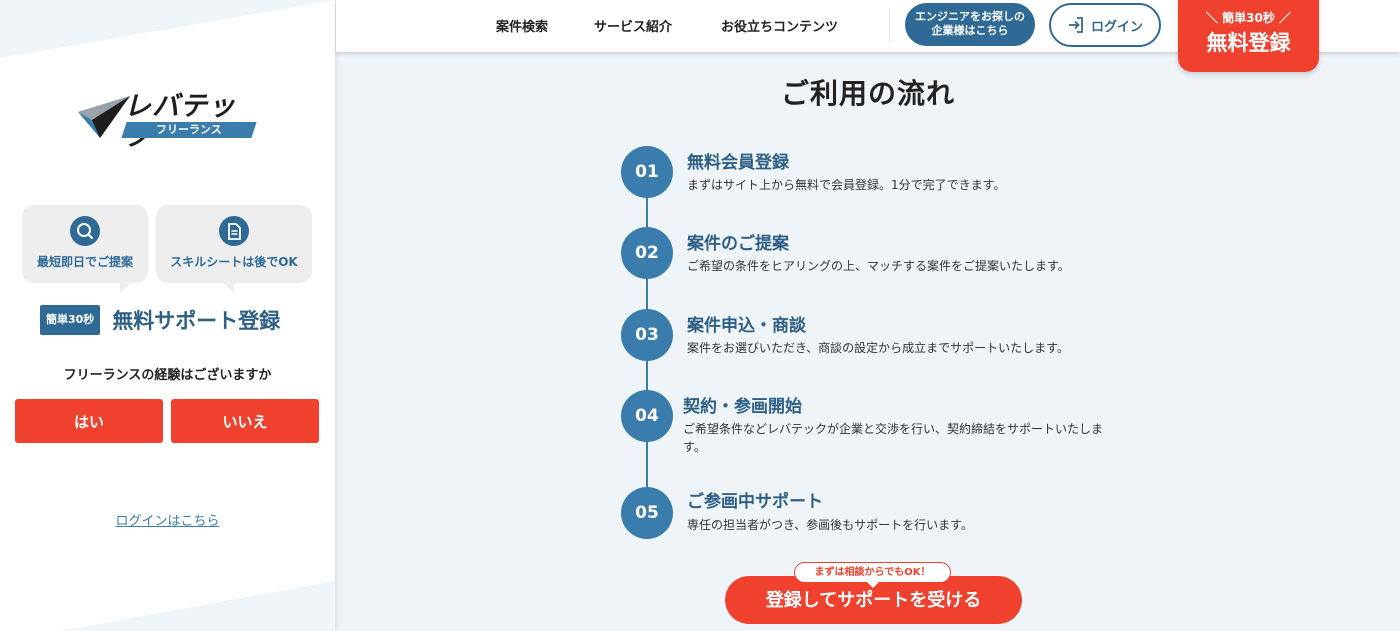  What do you see at coordinates (245, 421) in the screenshot?
I see `no-button: いいえ` at bounding box center [245, 421].